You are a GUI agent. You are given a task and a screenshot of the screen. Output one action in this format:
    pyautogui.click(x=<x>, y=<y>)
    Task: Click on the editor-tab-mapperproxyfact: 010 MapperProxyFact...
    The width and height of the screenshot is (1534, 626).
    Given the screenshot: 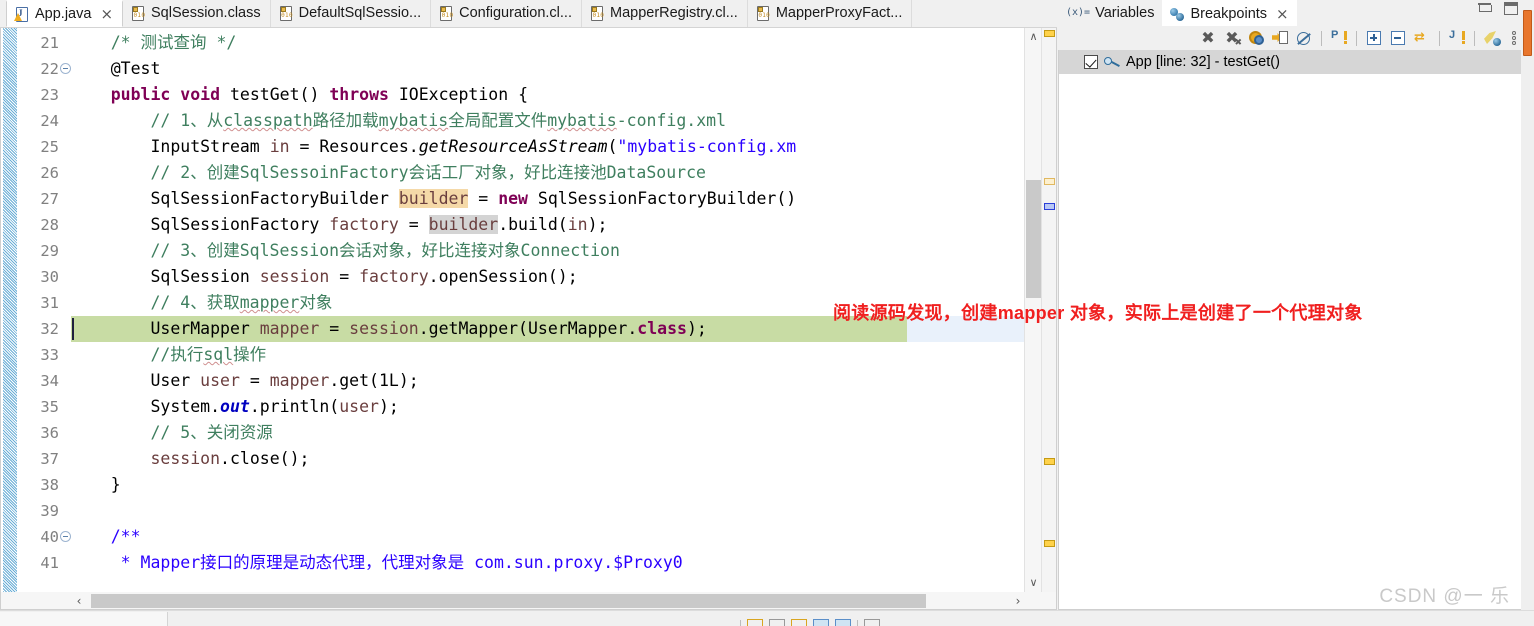 What is the action you would take?
    pyautogui.click(x=830, y=13)
    